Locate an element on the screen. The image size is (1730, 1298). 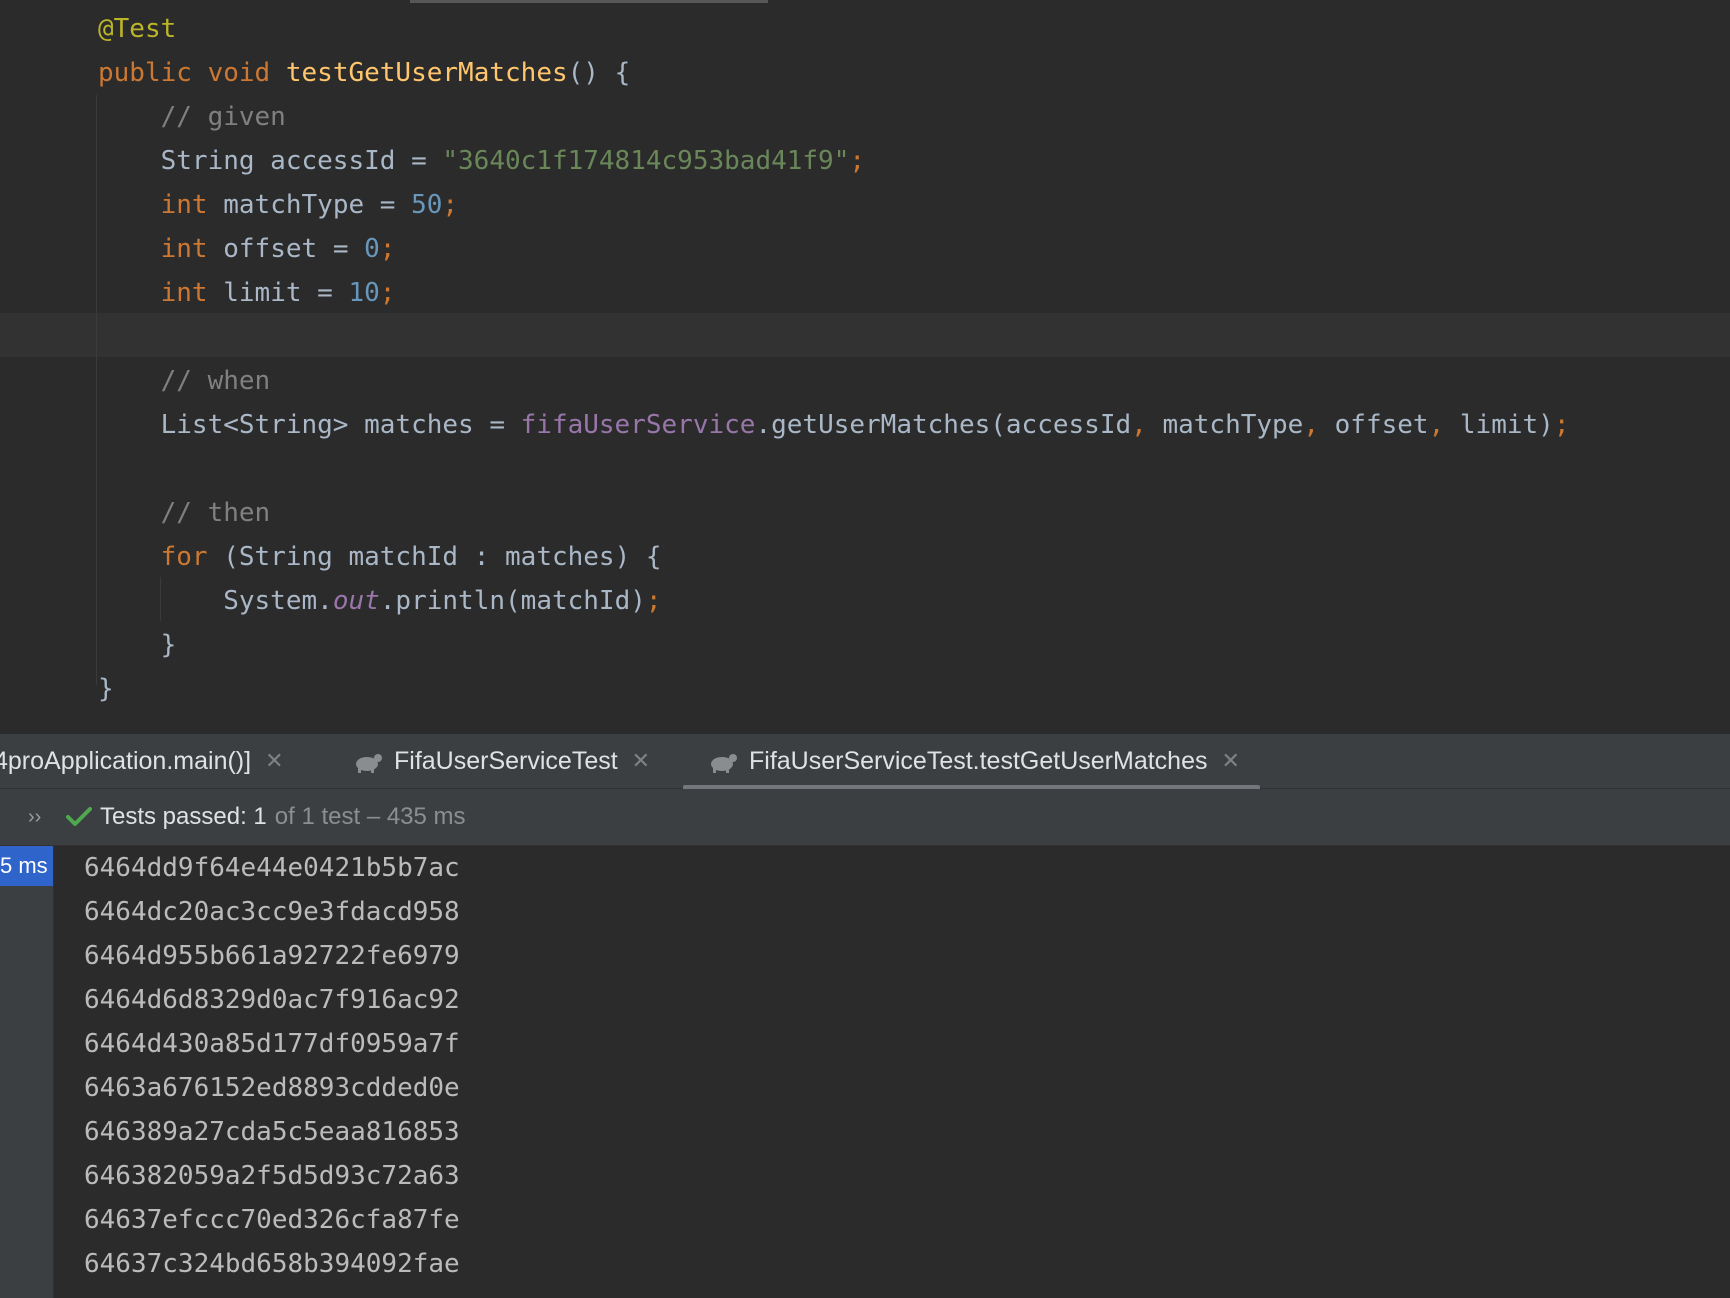
code-token: String accessId = is located at coordinates (270, 161).